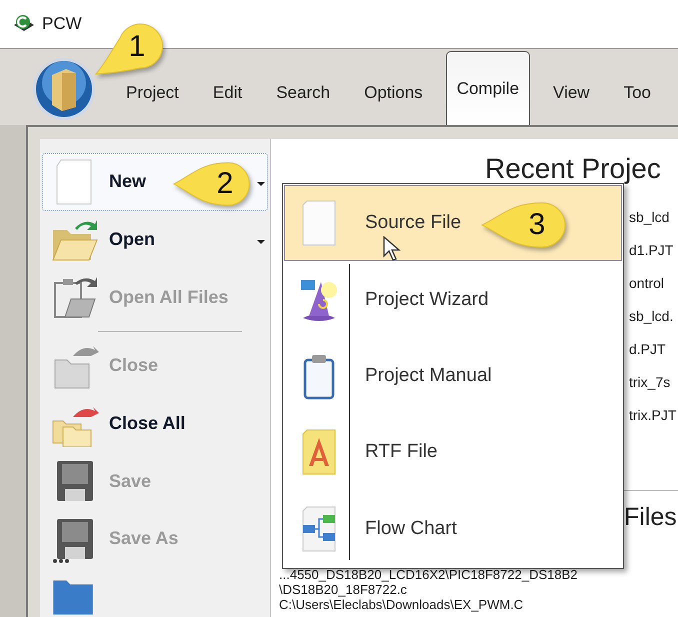 This screenshot has width=678, height=617. What do you see at coordinates (212, 184) in the screenshot?
I see `callout-marker: 2` at bounding box center [212, 184].